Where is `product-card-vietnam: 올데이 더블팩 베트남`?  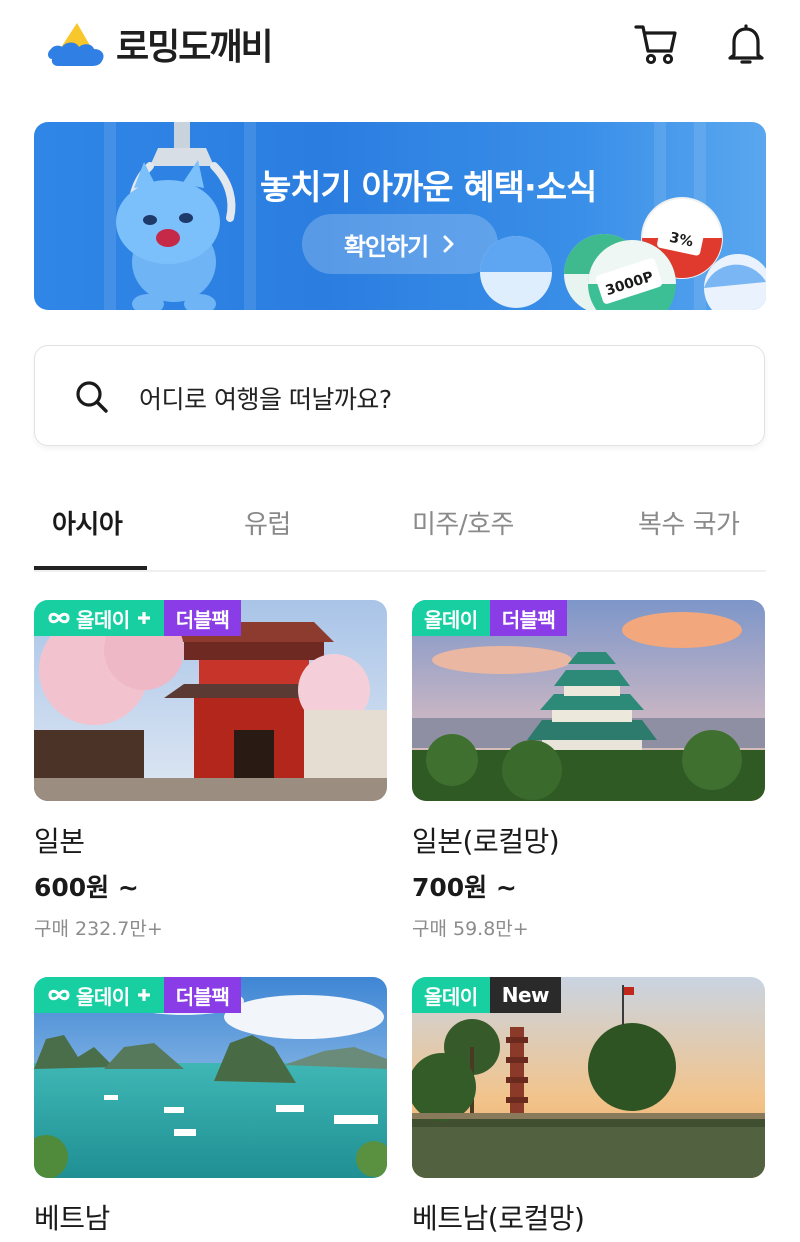
product-card-vietnam: 올데이 더블팩 베트남 is located at coordinates (210, 1109).